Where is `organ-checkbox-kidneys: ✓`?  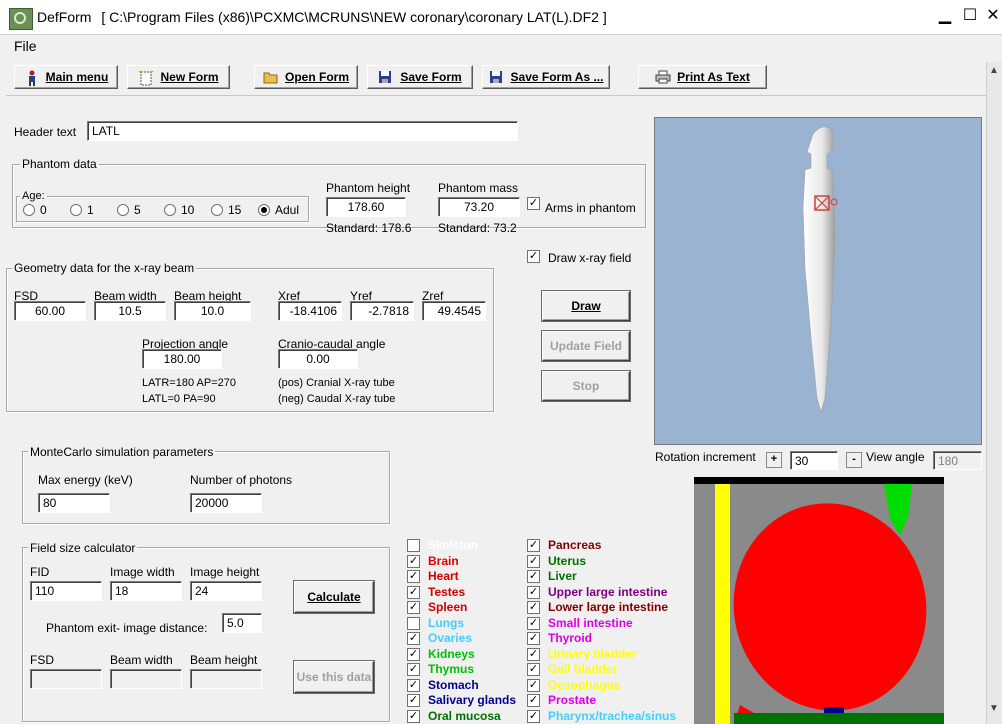 organ-checkbox-kidneys: ✓ is located at coordinates (413, 654).